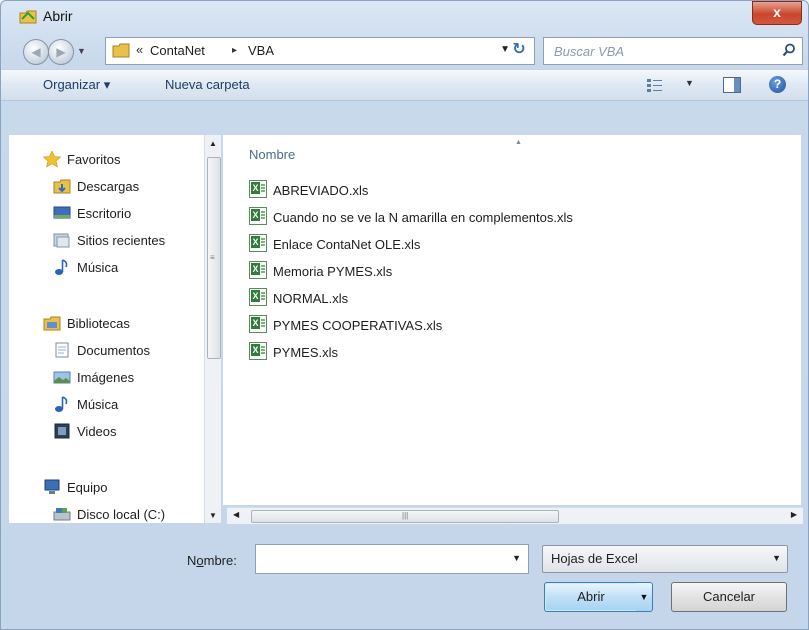  Describe the element at coordinates (306, 352) in the screenshot. I see `file-name: PYMES.xls` at that location.